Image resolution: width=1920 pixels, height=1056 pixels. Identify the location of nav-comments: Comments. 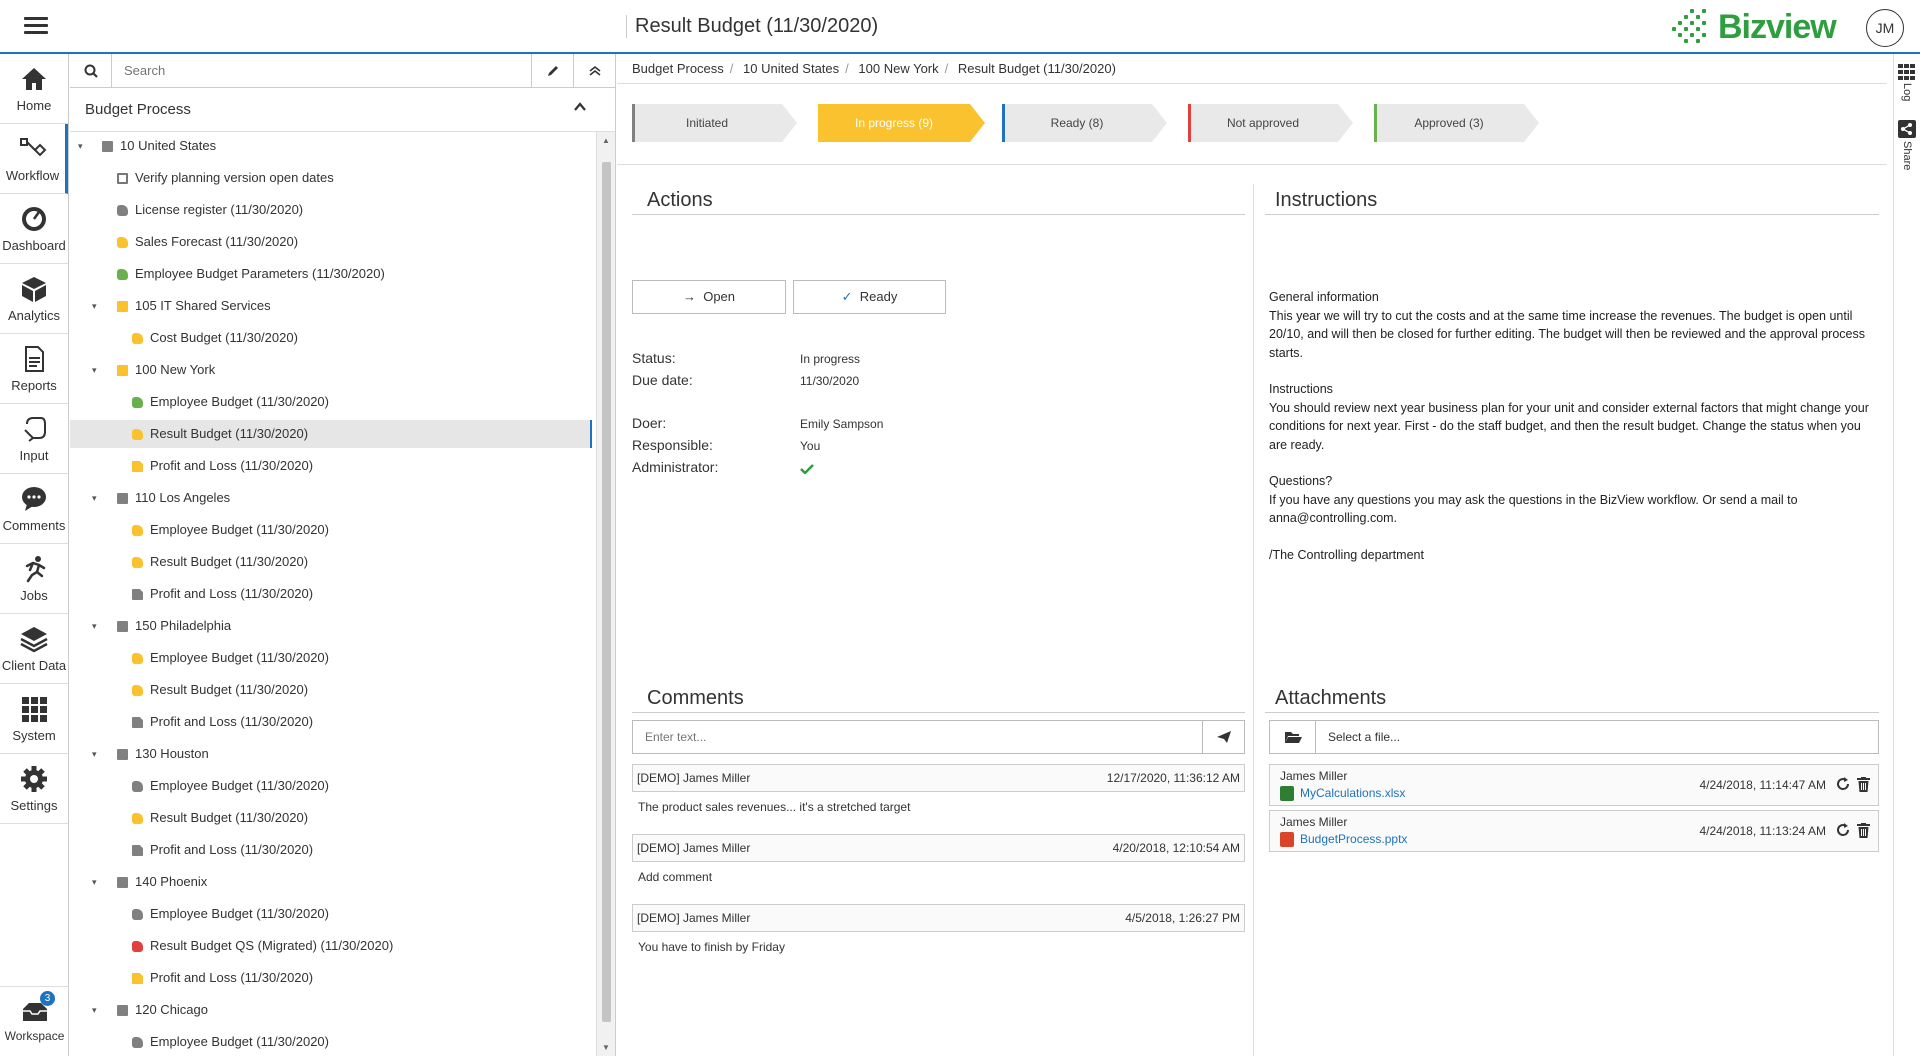
(34, 509).